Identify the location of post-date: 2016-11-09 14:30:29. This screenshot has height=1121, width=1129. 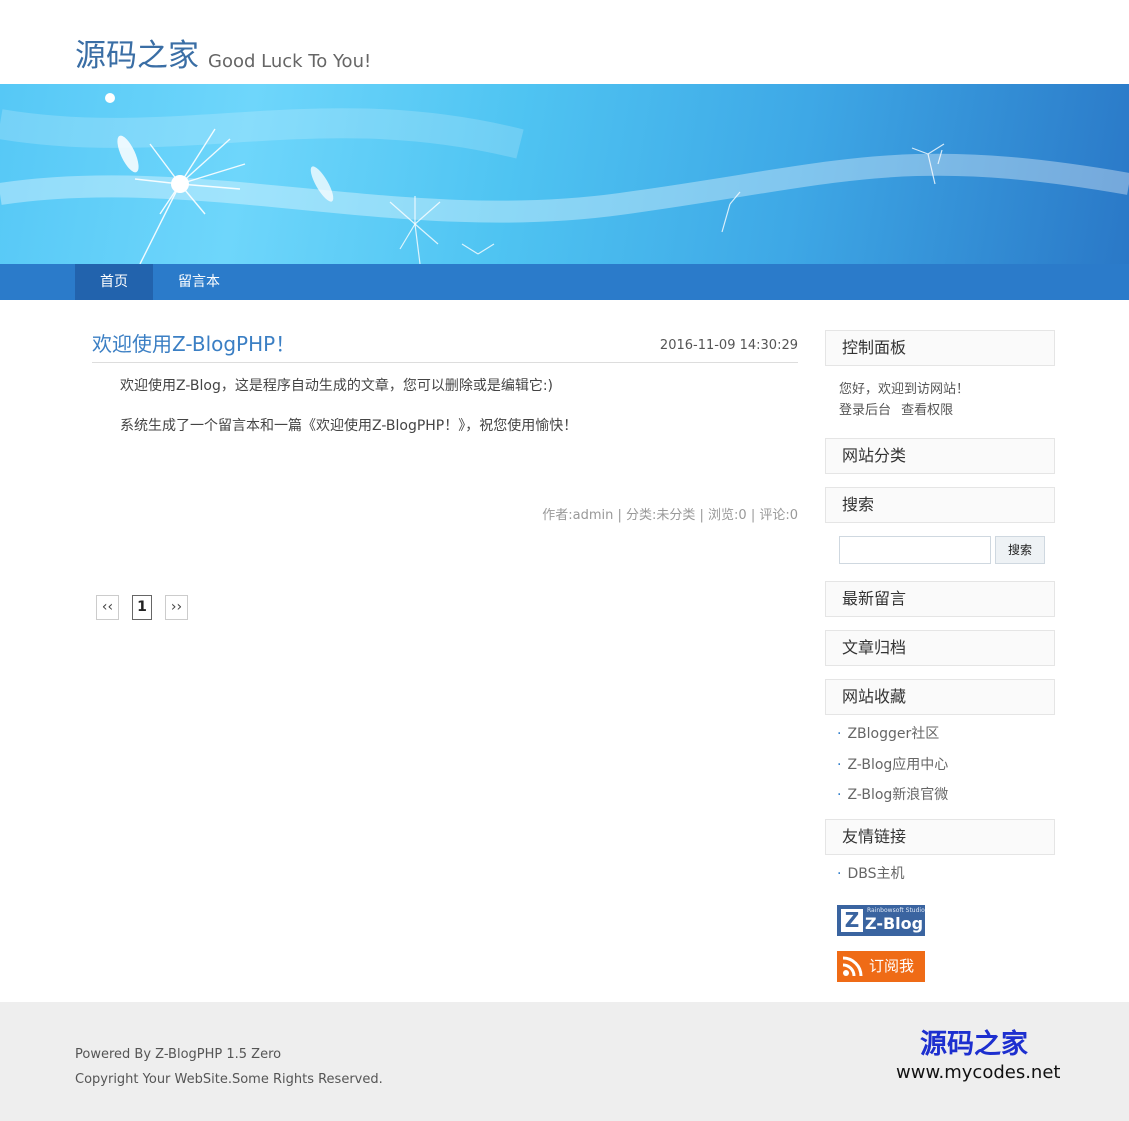
(728, 345).